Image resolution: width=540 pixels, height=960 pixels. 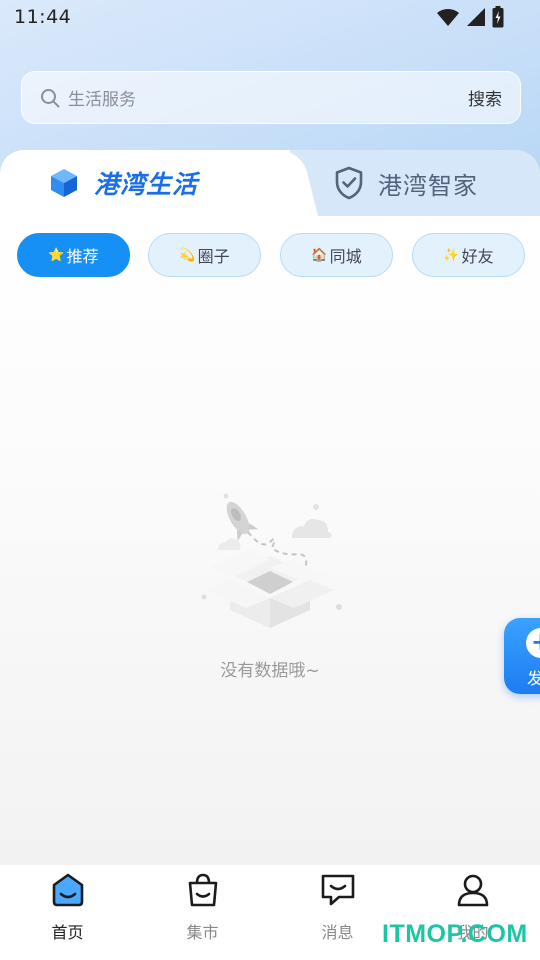 I want to click on watermark: ITMOP.COM, so click(x=455, y=934).